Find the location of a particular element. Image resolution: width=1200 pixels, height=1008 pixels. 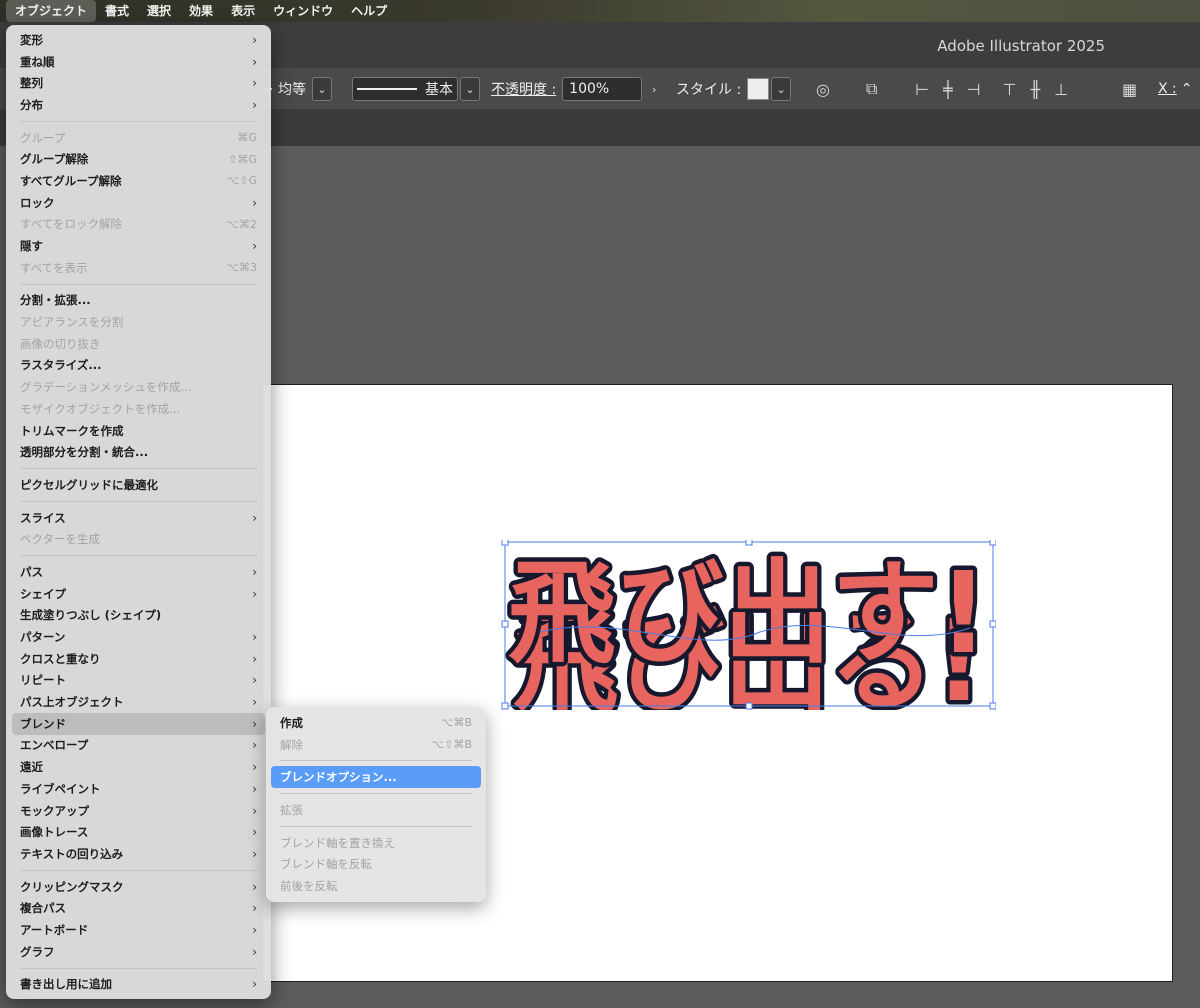

blend-menu-item-label: 解除 is located at coordinates (291, 744).